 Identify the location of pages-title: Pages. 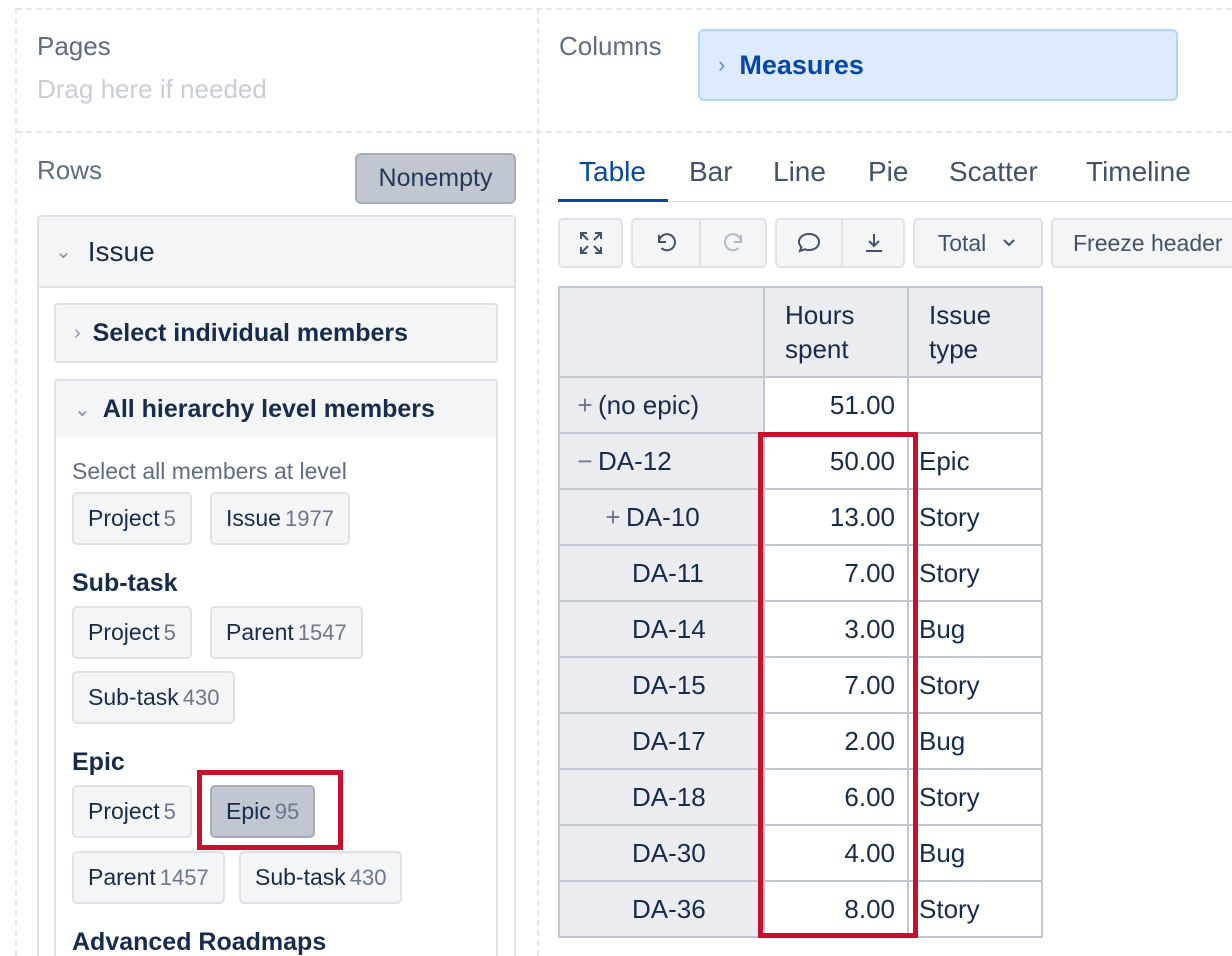
(74, 46).